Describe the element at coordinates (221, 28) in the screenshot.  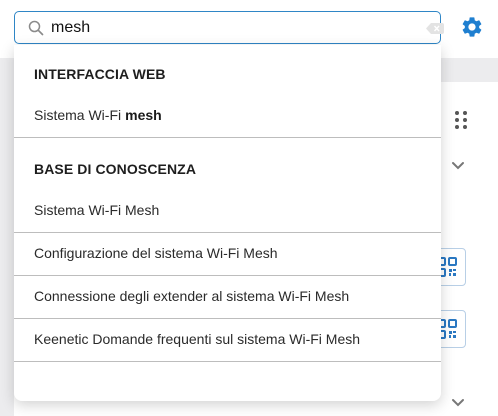
I see `search-input` at that location.